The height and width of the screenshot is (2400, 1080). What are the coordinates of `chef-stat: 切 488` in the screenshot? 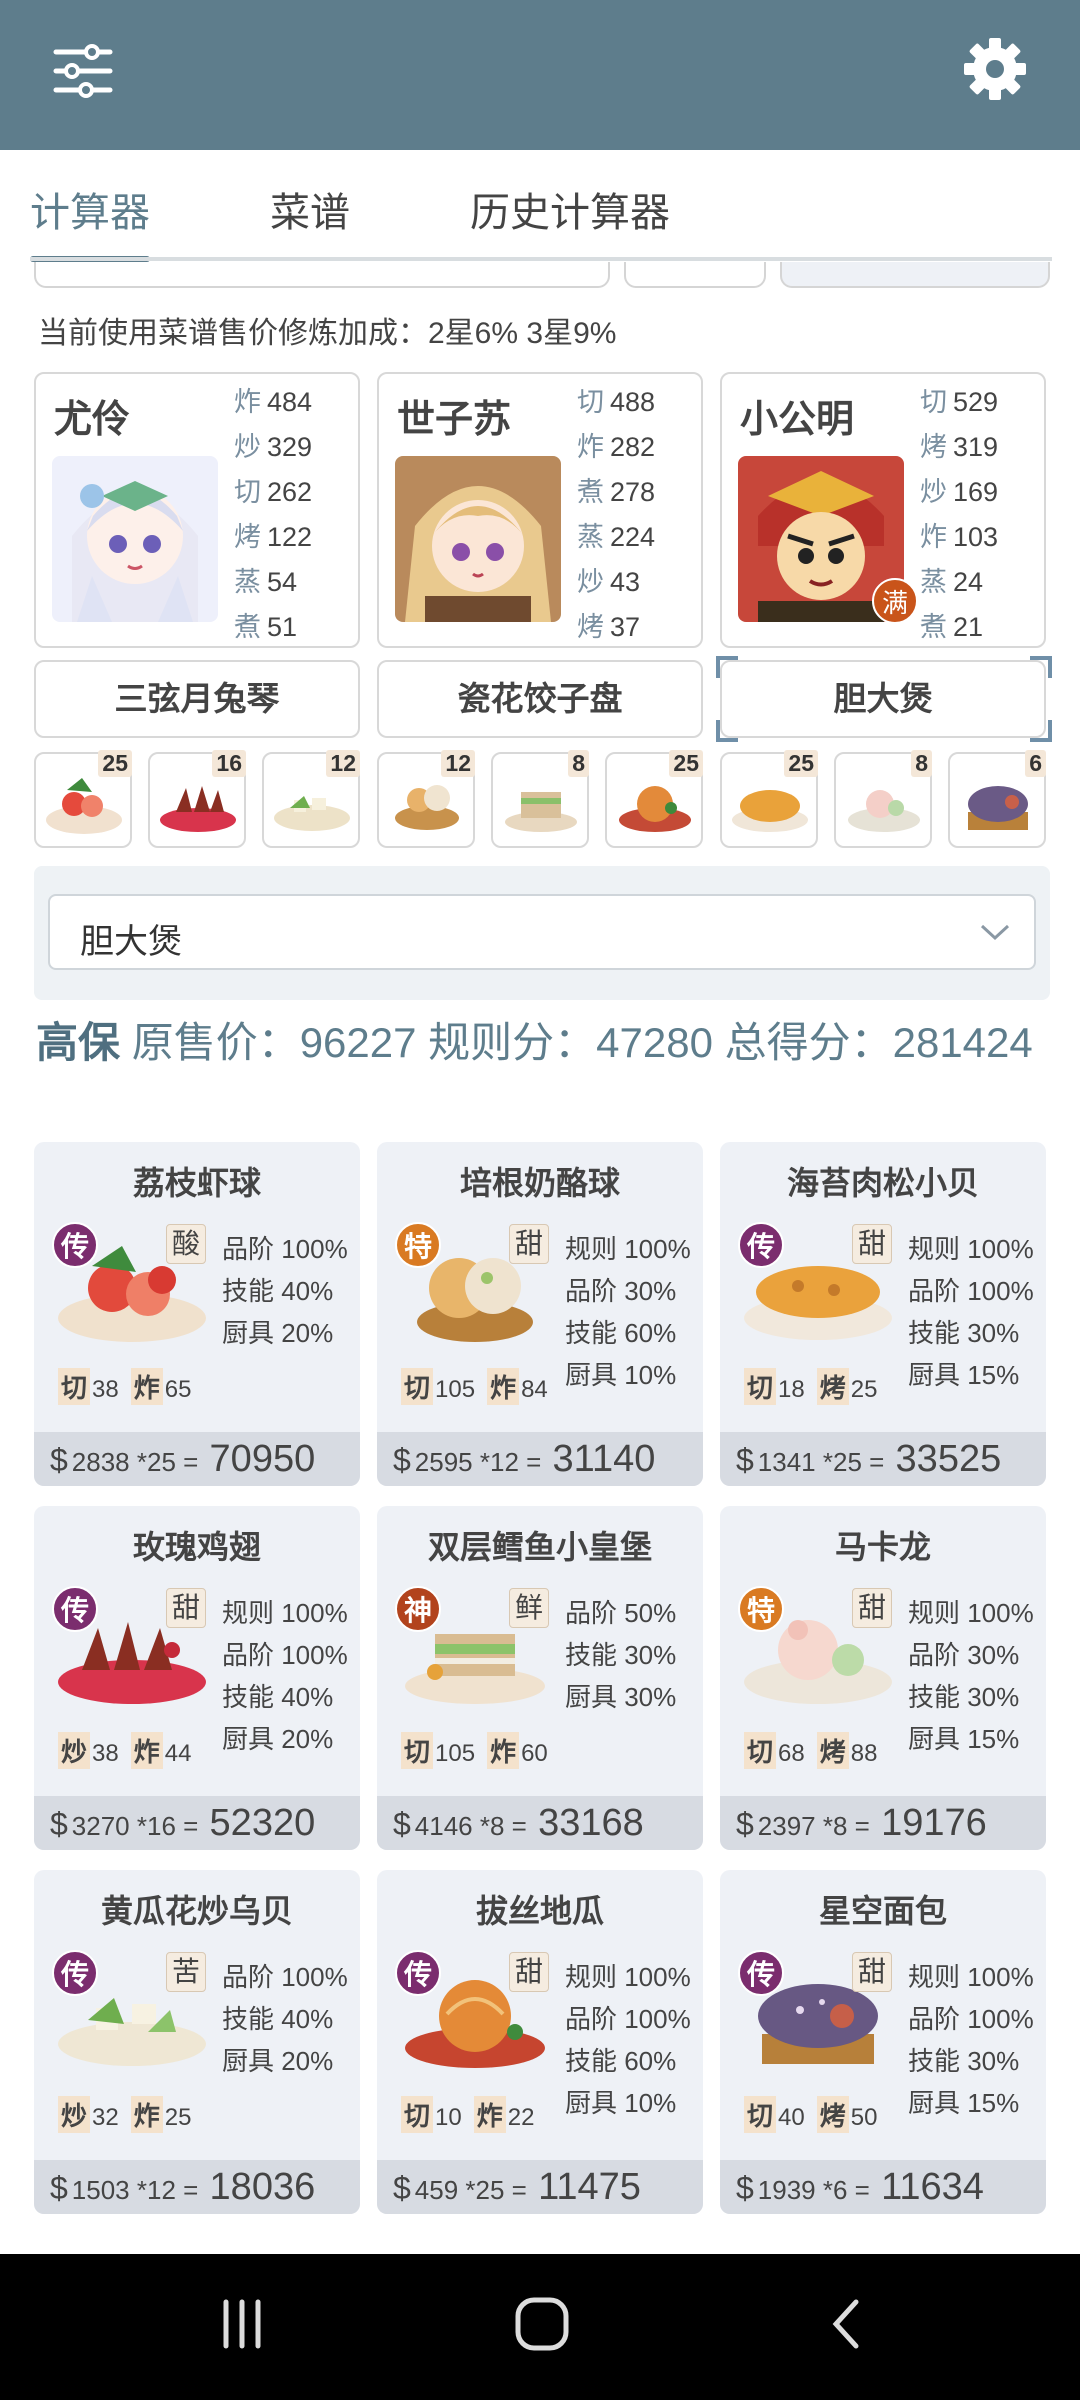 It's located at (616, 402).